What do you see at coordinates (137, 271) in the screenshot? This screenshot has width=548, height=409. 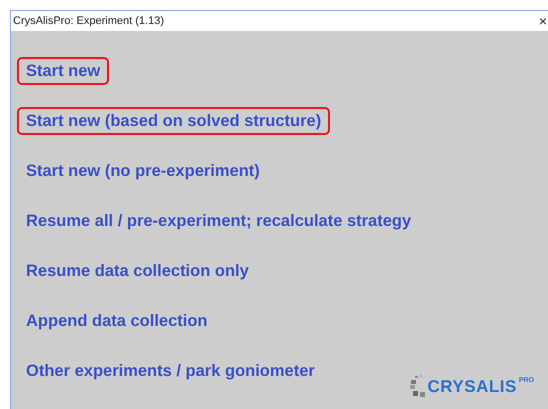 I see `experiment-option-link: Resume data collection only` at bounding box center [137, 271].